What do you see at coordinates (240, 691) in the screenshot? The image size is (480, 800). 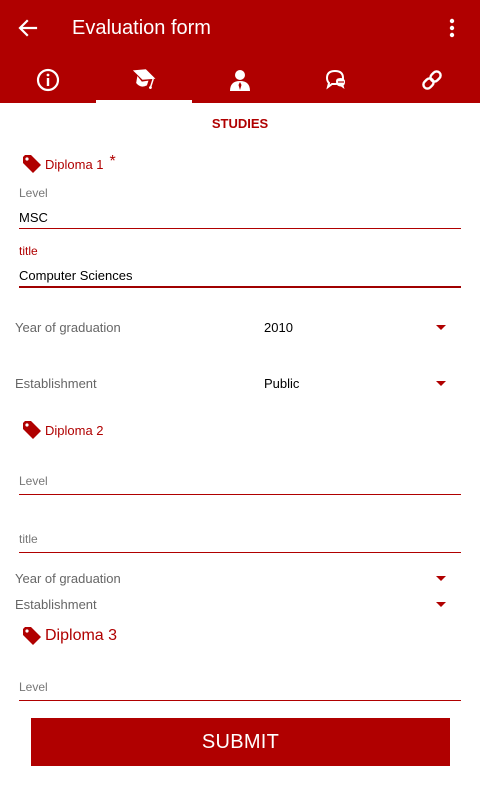 I see `diploma-3-level-field: Level` at bounding box center [240, 691].